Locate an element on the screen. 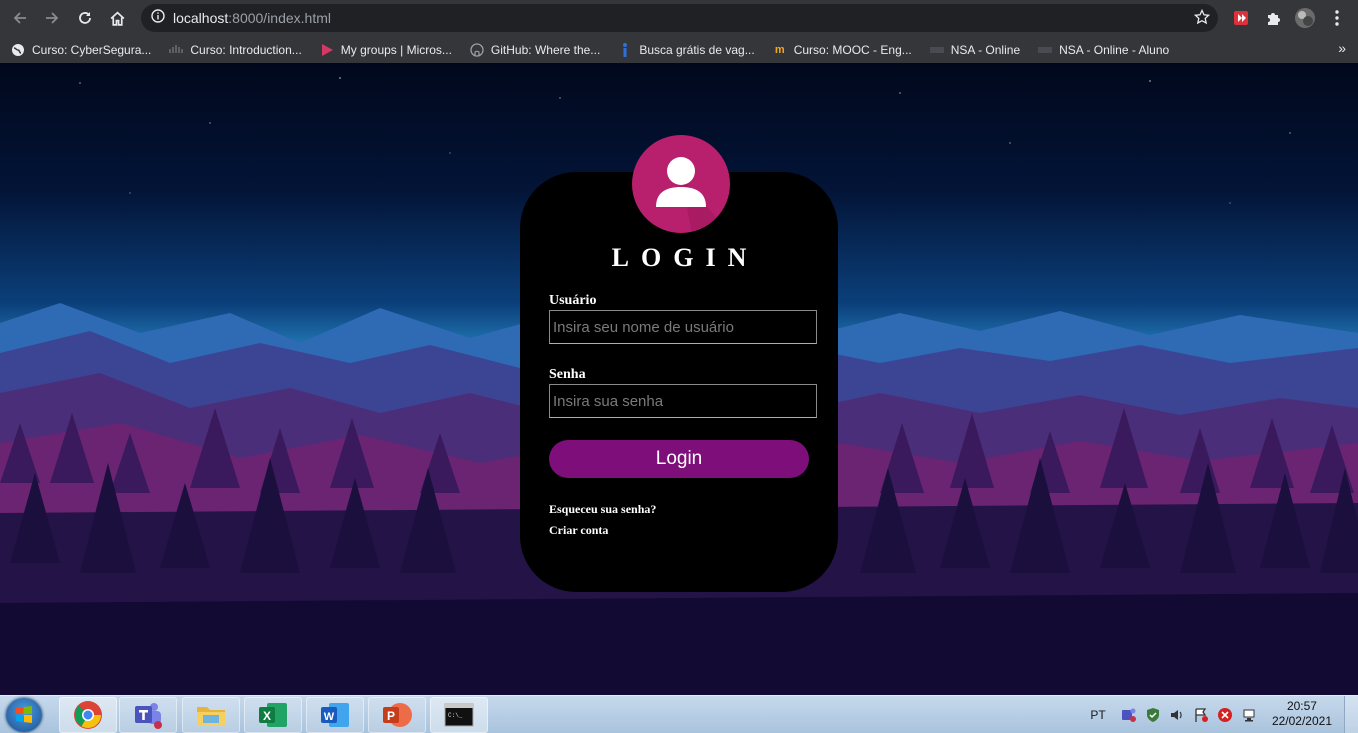 The height and width of the screenshot is (733, 1358). language-indicator: PT is located at coordinates (1098, 714).